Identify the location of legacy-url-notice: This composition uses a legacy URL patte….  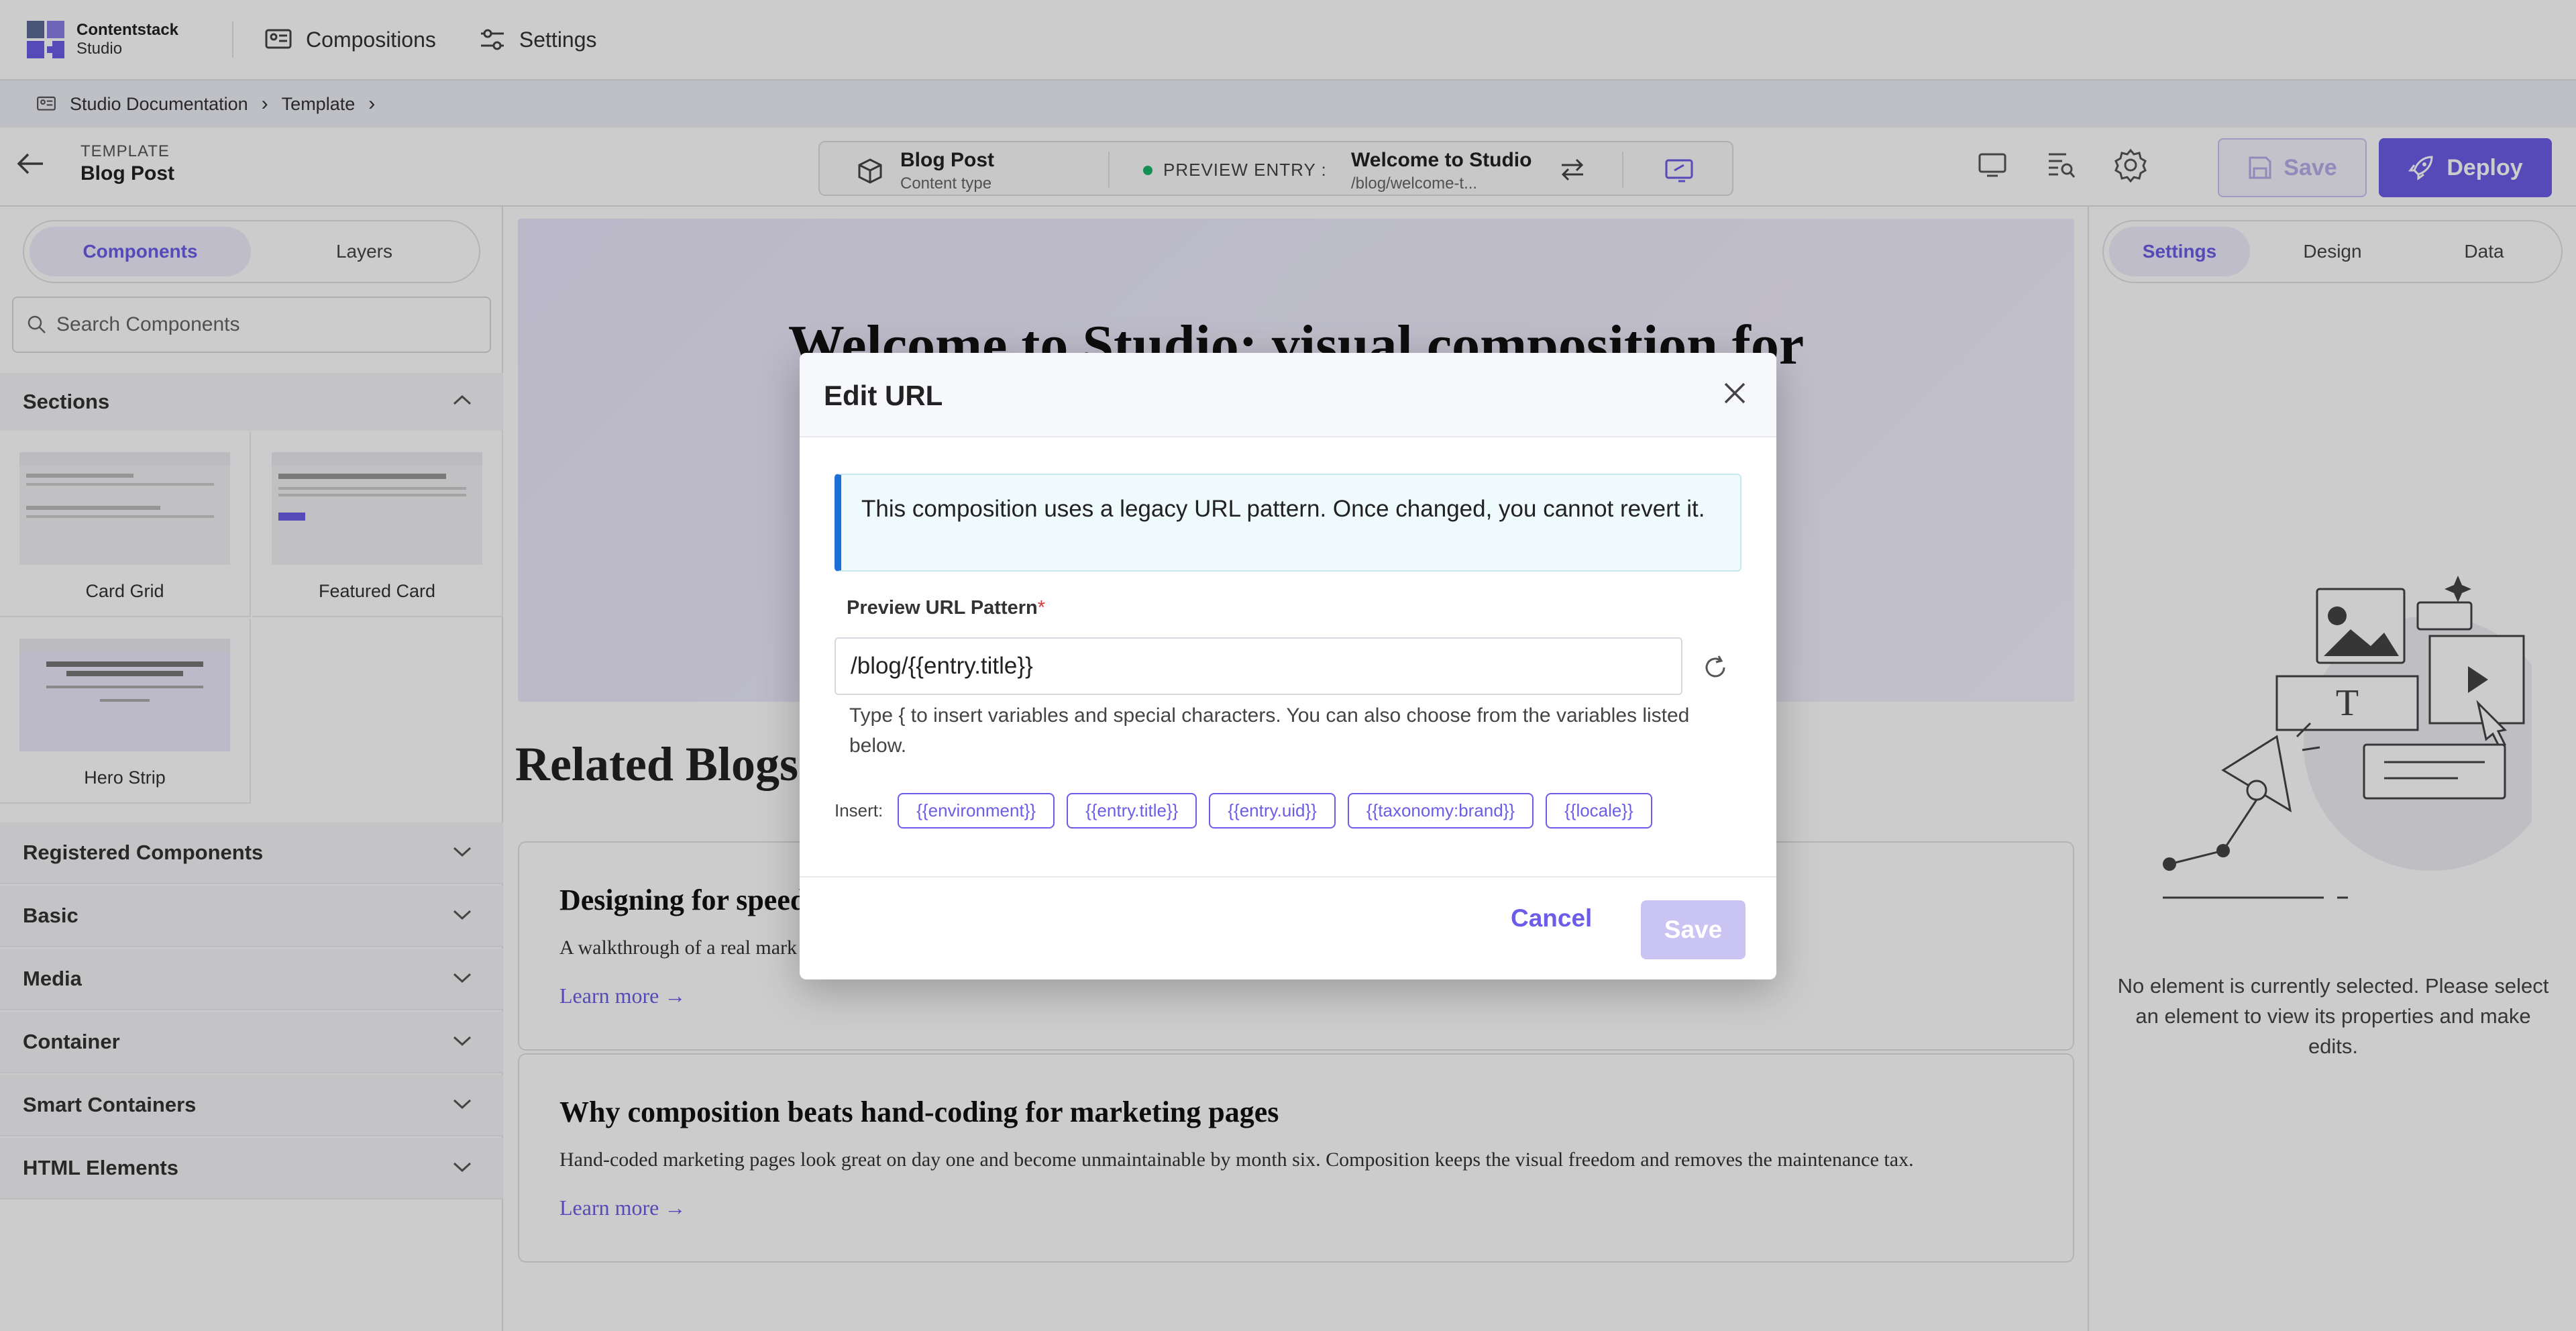
(1288, 523).